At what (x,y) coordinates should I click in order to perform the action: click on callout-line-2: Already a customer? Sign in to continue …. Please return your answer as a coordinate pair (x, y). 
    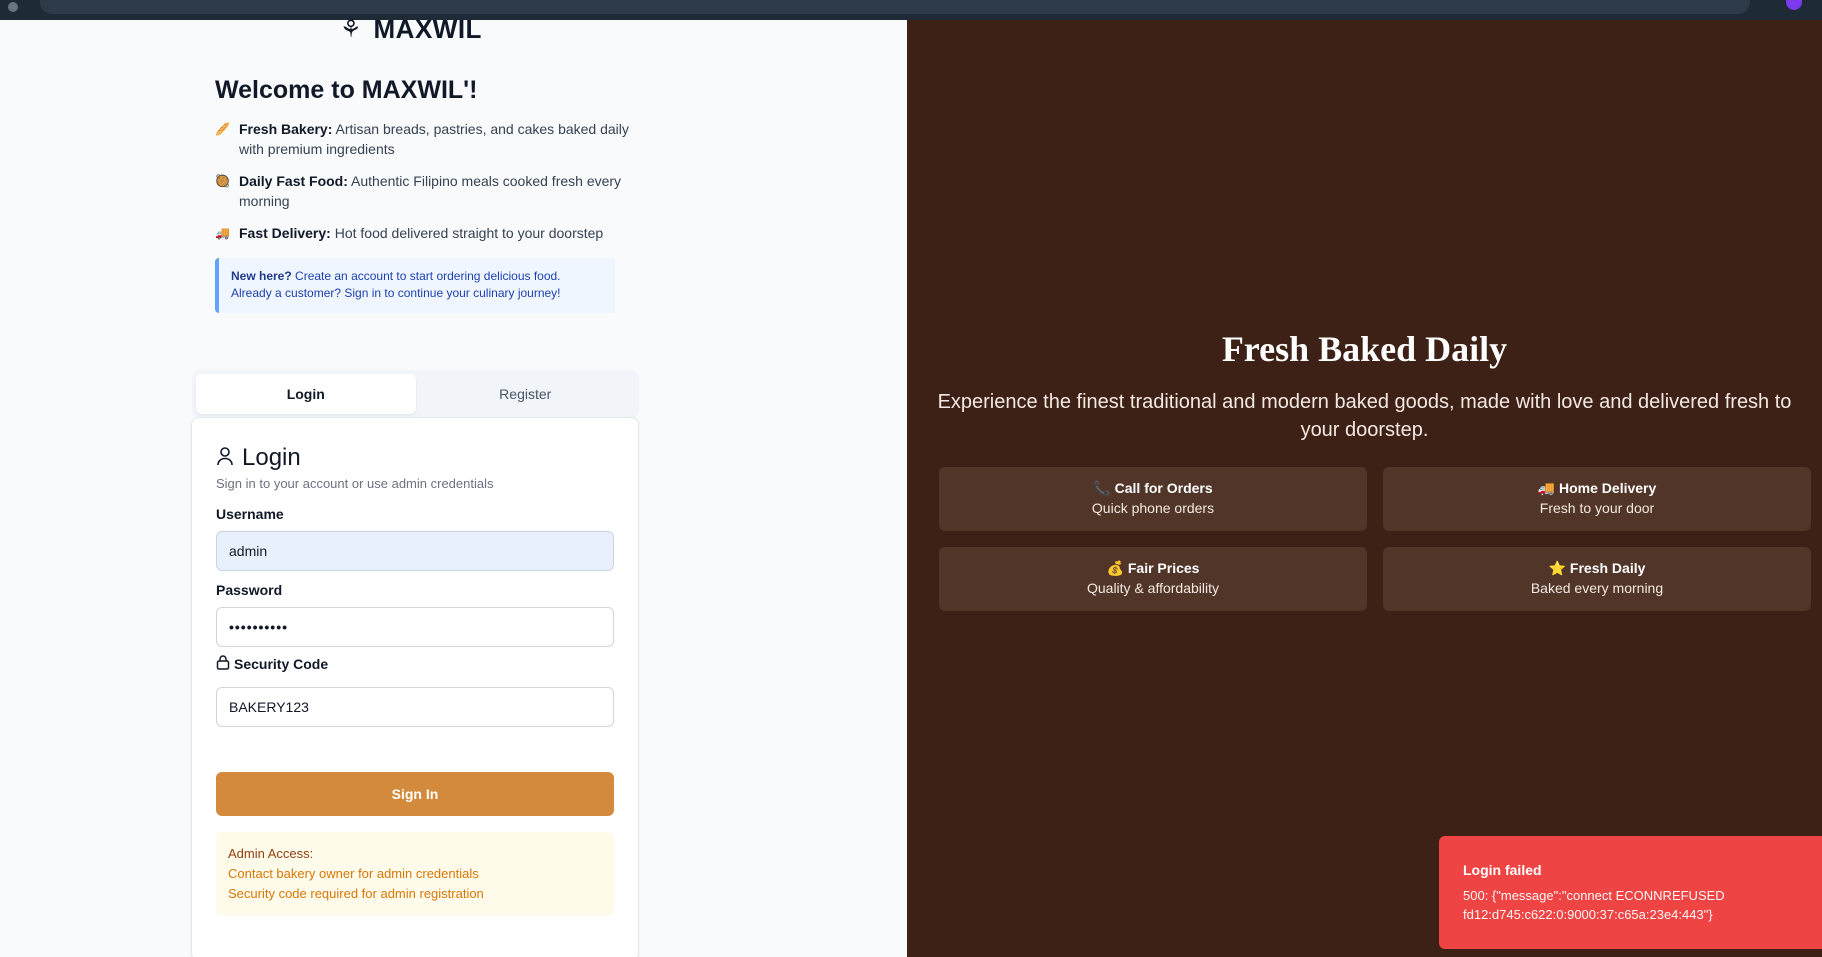
    Looking at the image, I should click on (396, 293).